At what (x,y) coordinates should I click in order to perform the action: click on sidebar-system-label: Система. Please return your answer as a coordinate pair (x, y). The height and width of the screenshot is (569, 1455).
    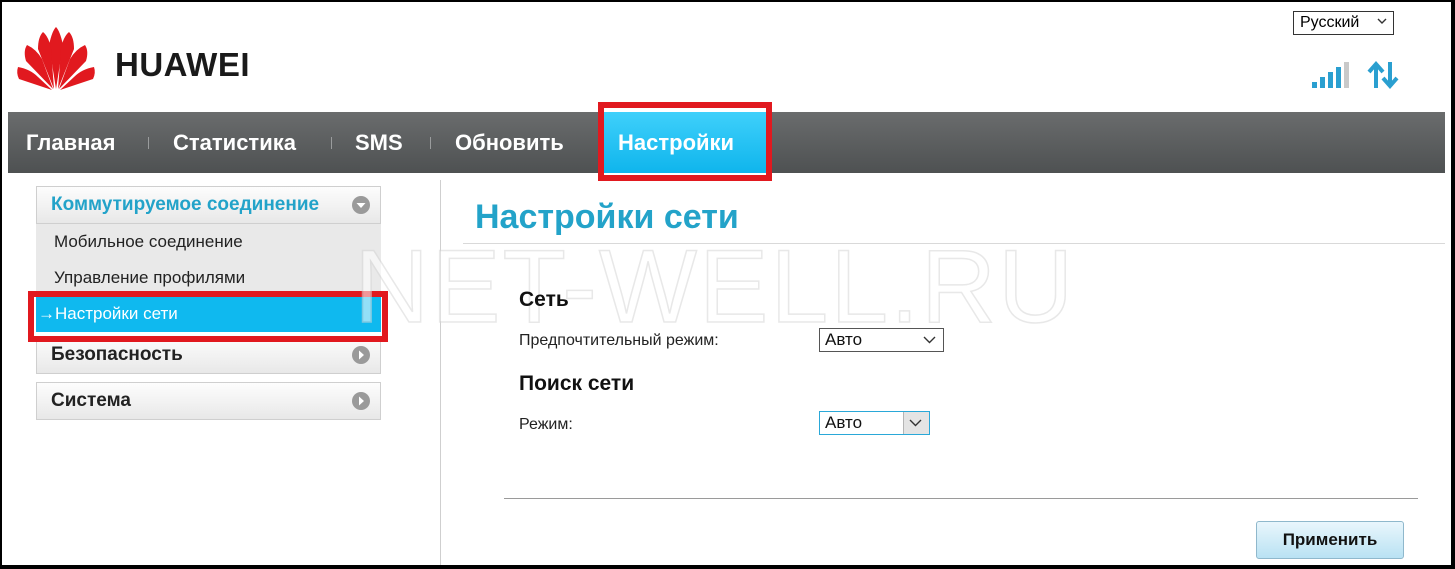
    Looking at the image, I should click on (91, 400).